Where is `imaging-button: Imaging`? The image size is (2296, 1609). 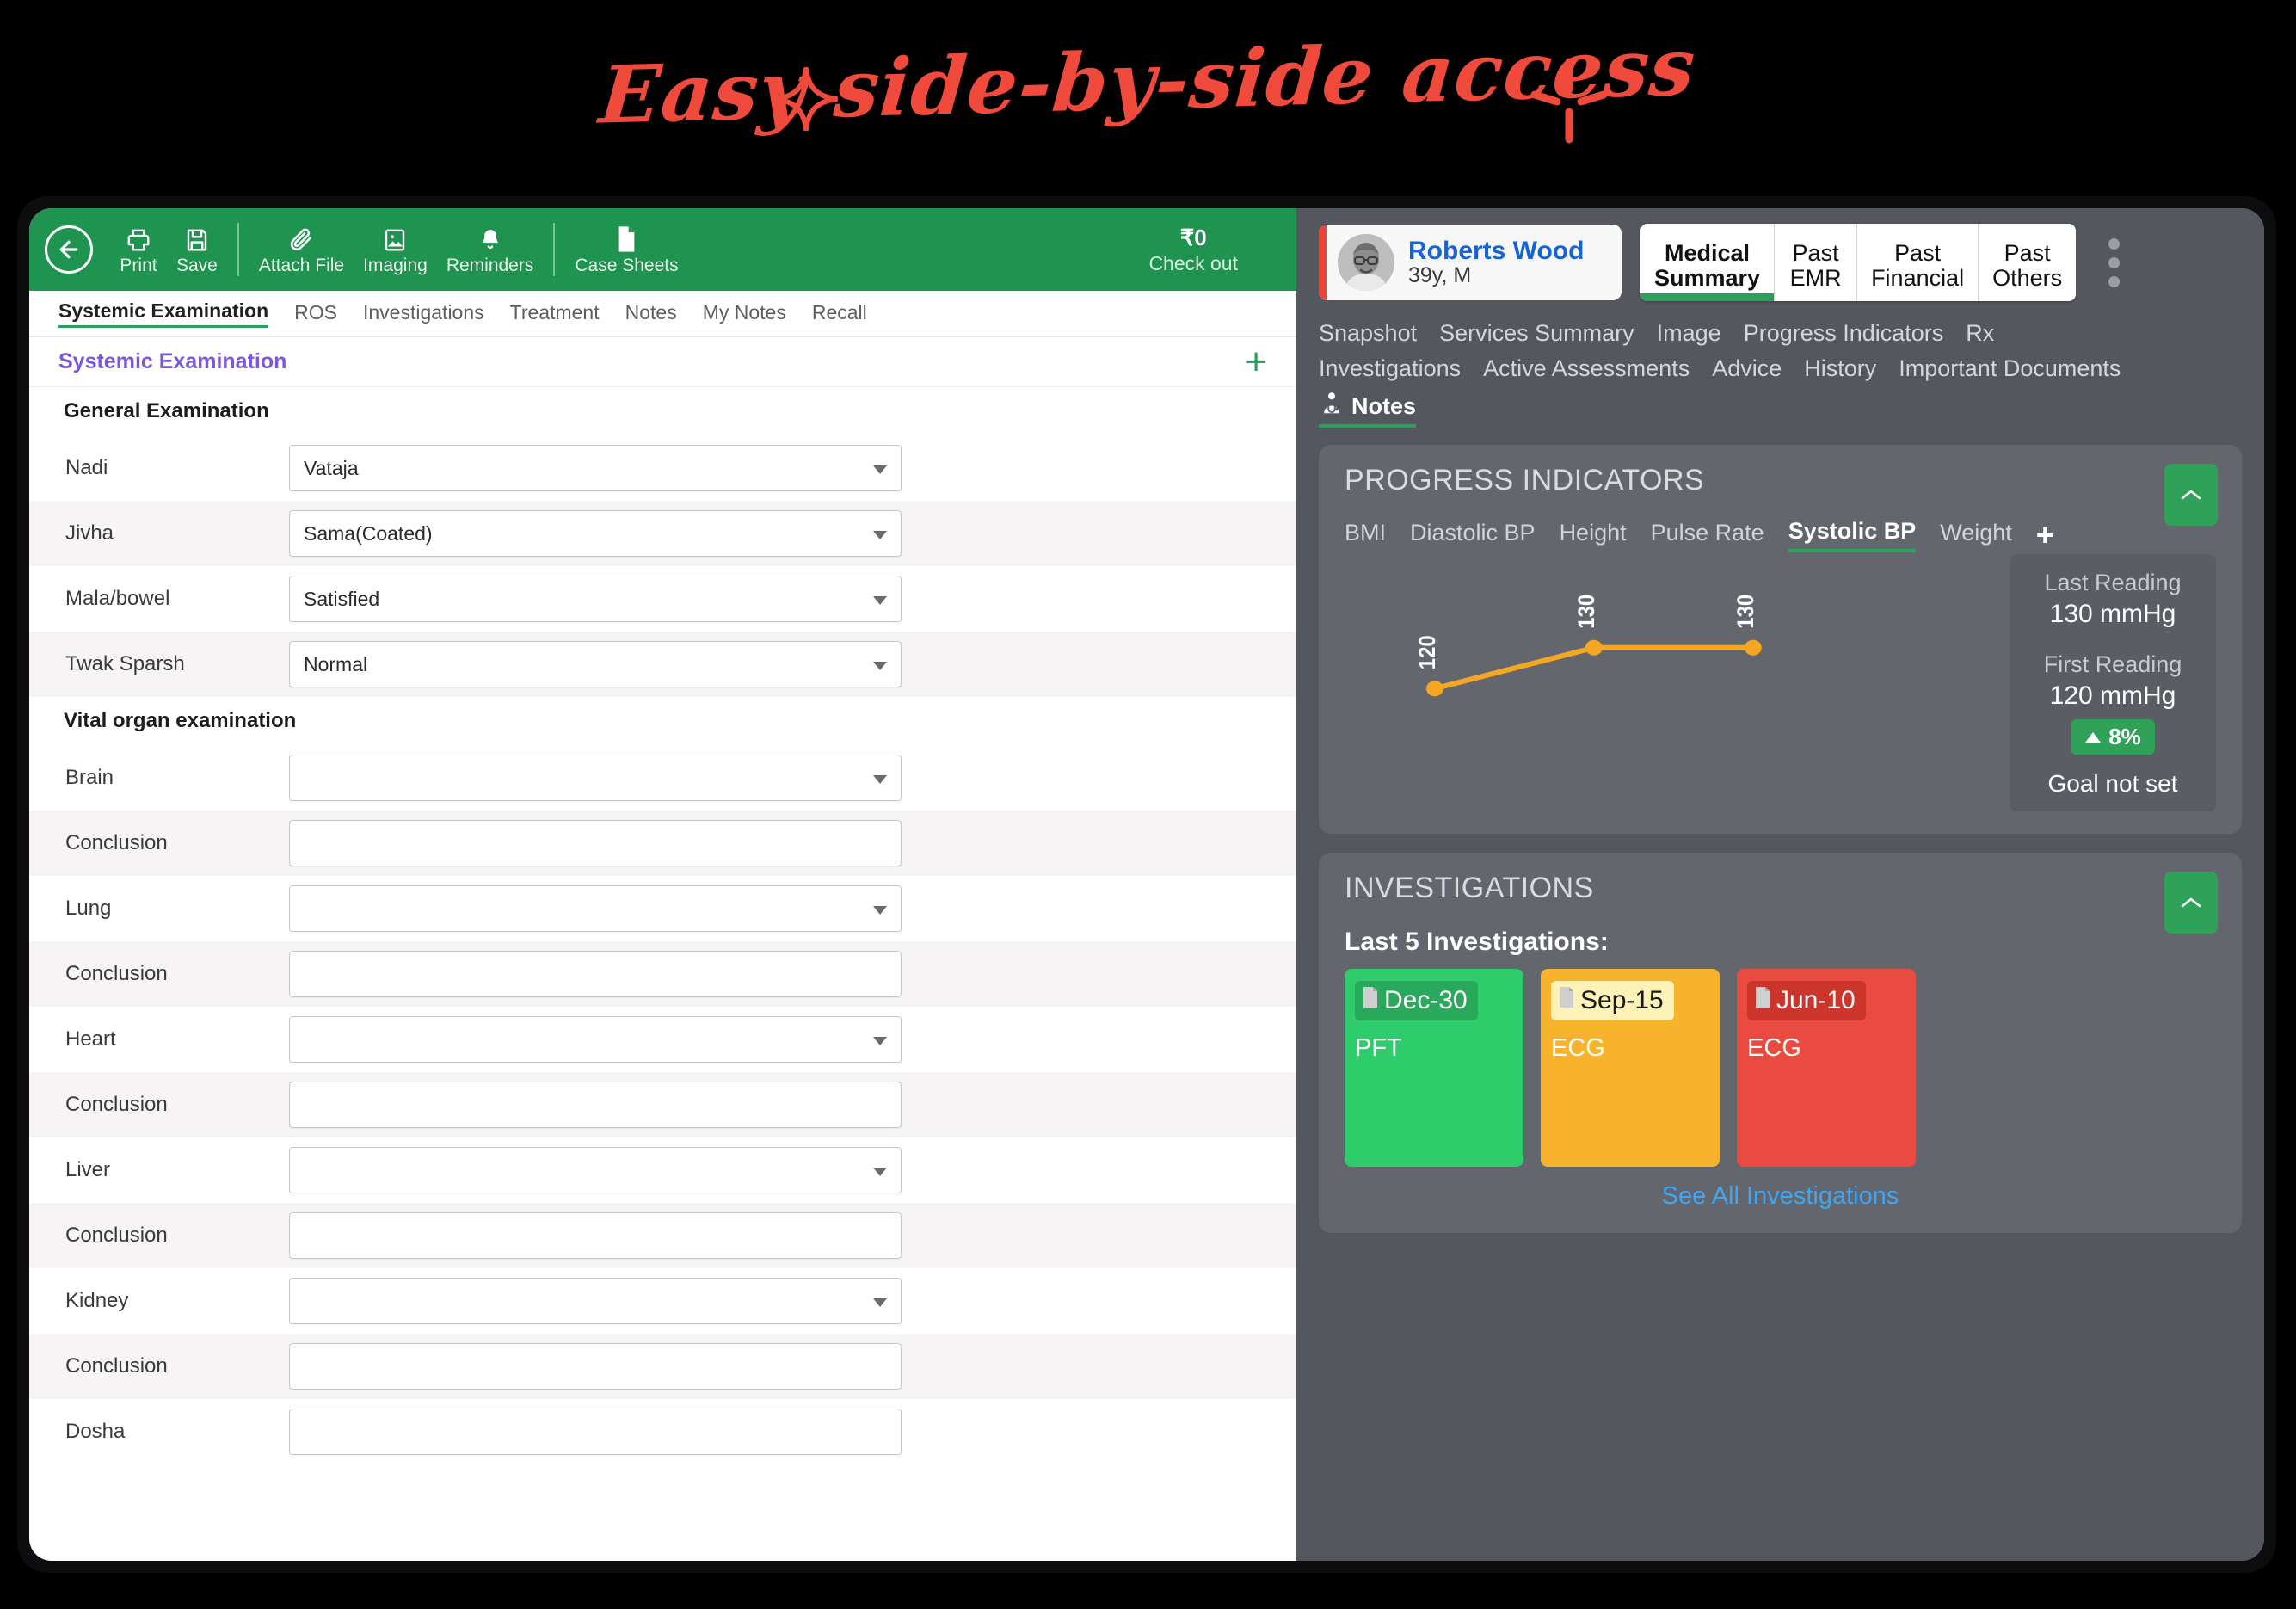 imaging-button: Imaging is located at coordinates (395, 250).